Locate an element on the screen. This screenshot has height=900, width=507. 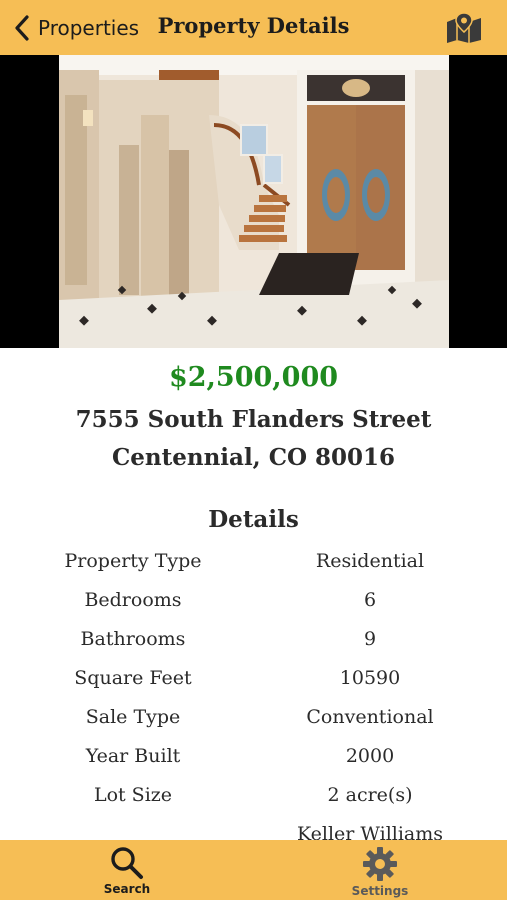
tab-search: Search is located at coordinates (127, 870).